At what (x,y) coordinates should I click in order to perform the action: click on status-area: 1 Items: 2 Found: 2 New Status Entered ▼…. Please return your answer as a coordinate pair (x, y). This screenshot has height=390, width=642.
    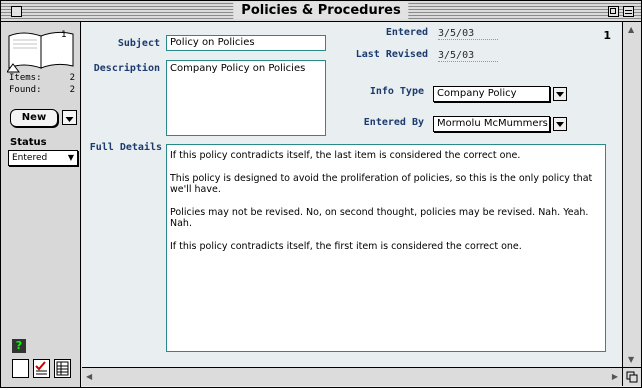
    Looking at the image, I should click on (41, 204).